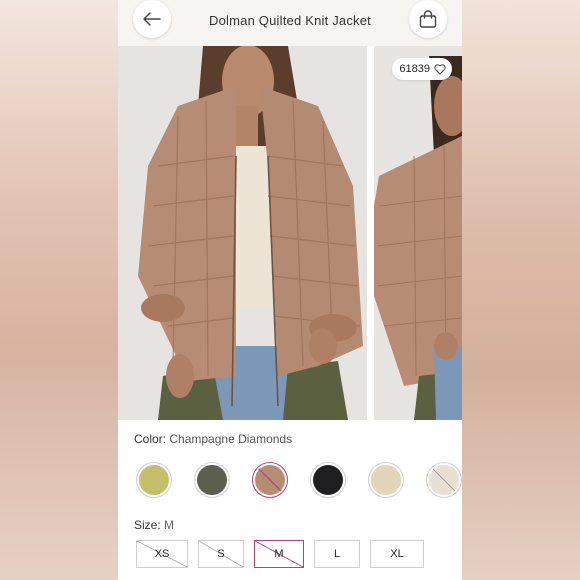 The height and width of the screenshot is (580, 580). I want to click on selected-size: M, so click(169, 525).